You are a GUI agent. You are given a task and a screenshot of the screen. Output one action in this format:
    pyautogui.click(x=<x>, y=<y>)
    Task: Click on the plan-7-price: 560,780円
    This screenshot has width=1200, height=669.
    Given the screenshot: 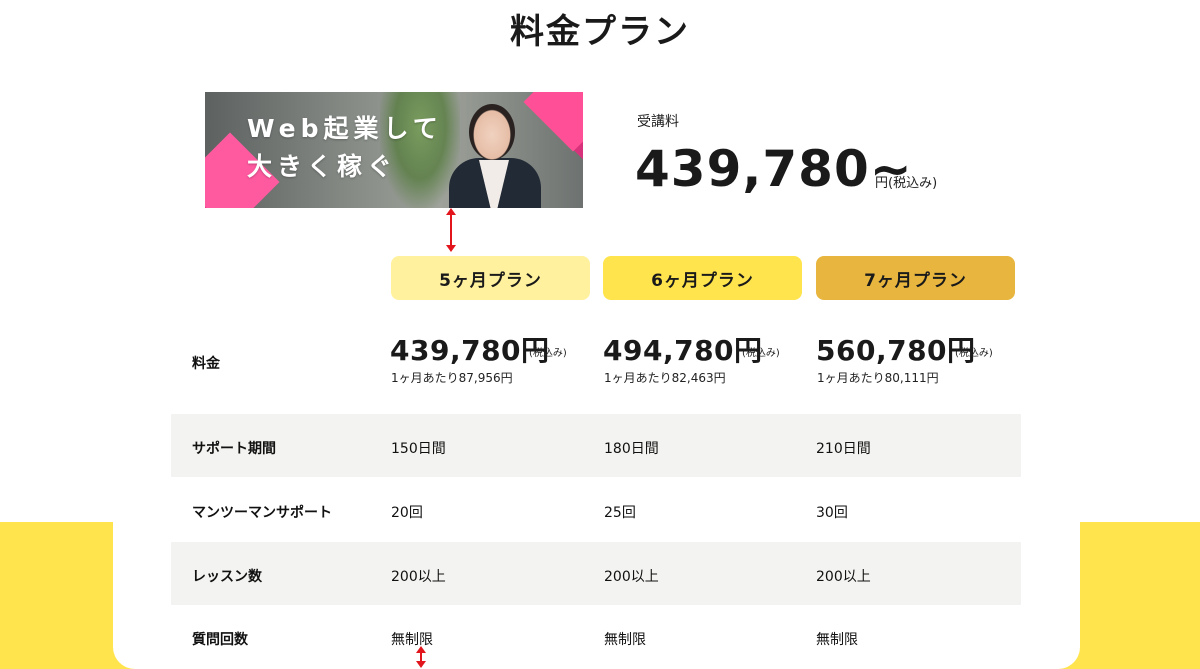 What is the action you would take?
    pyautogui.click(x=896, y=350)
    